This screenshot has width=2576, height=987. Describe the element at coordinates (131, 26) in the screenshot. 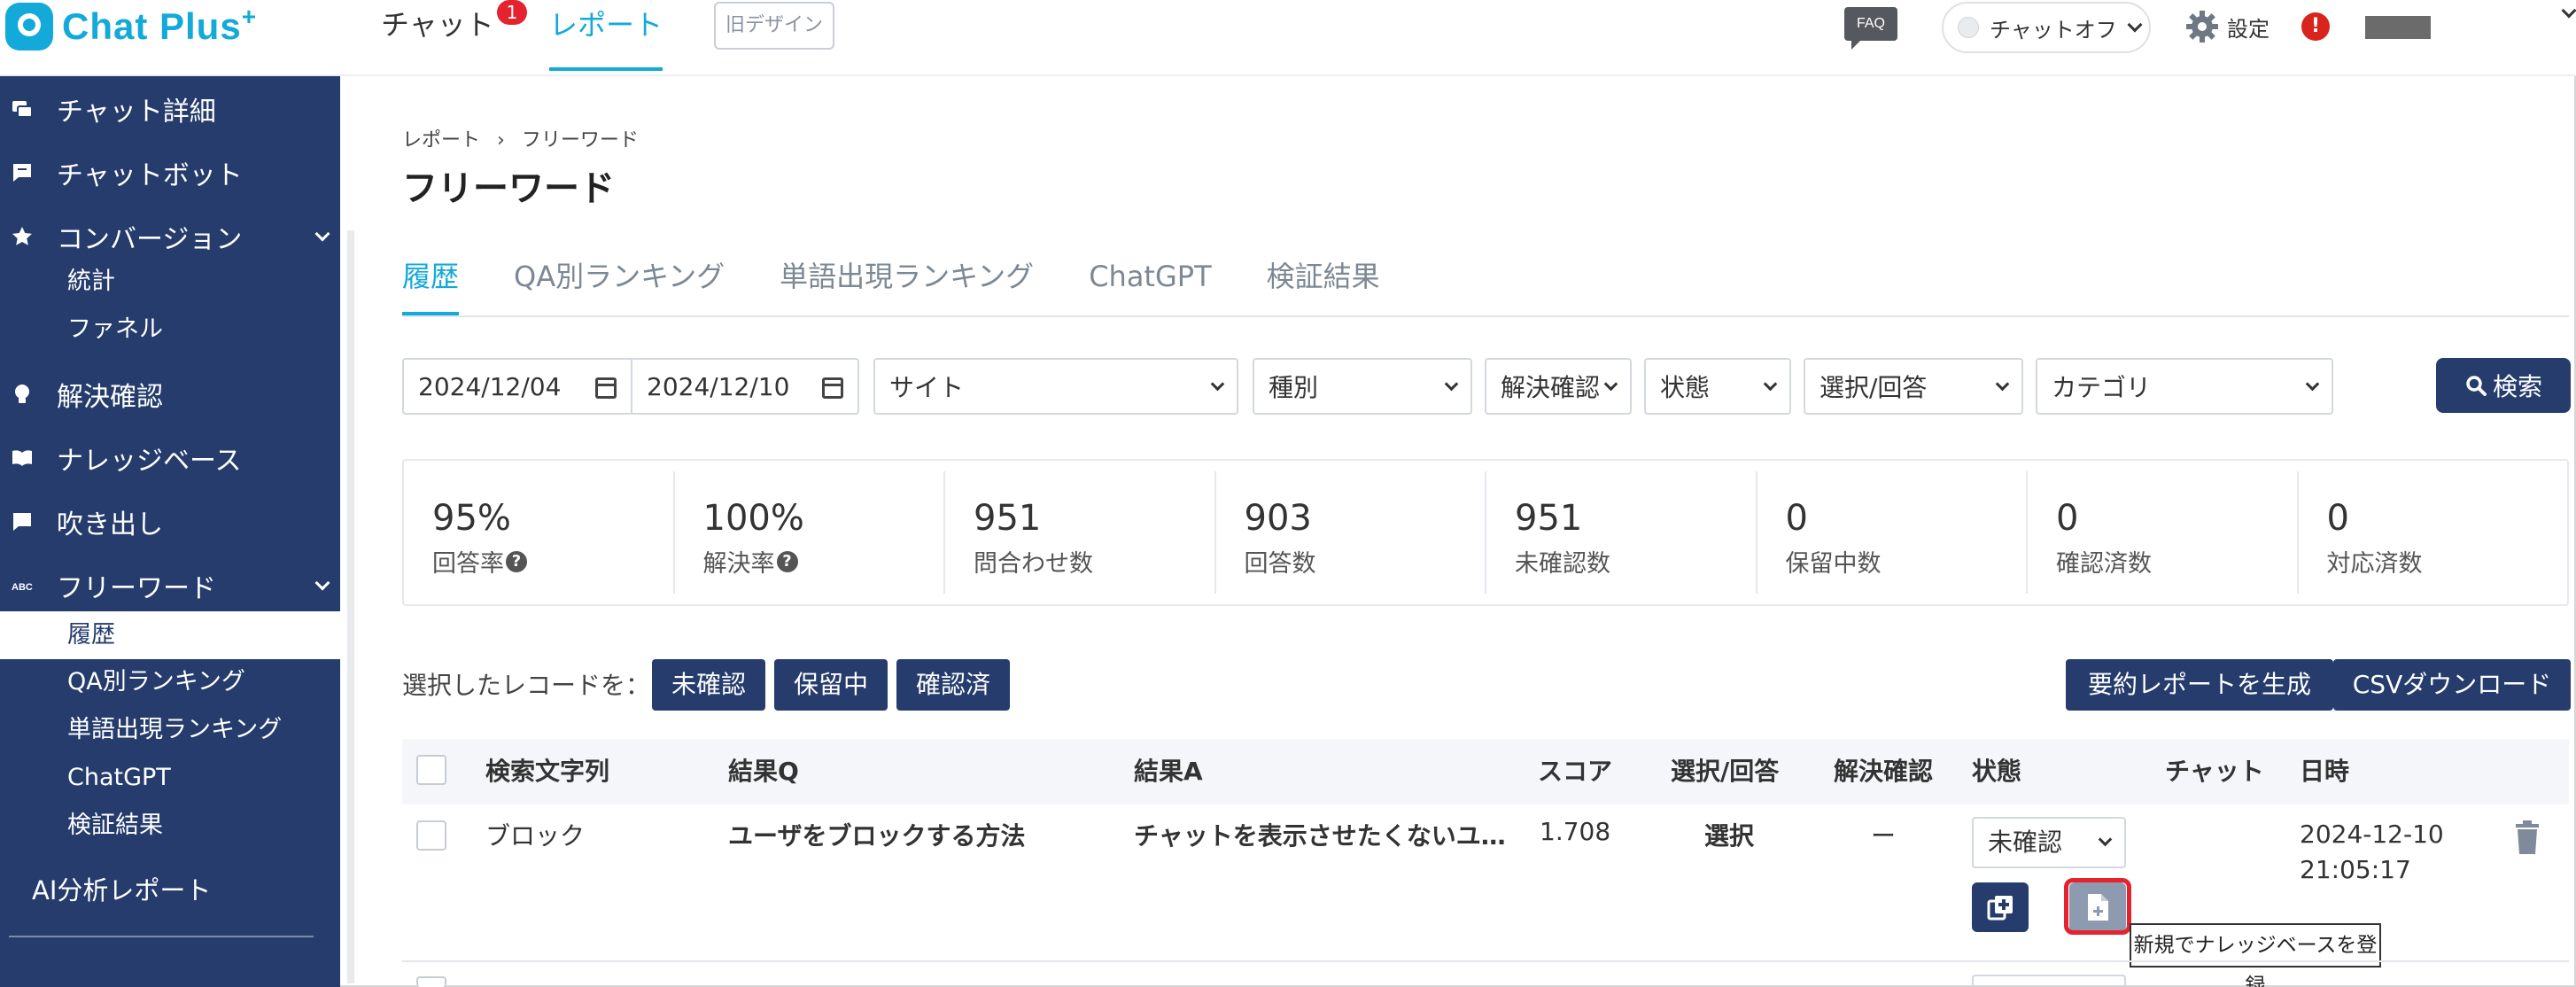

I see `chatplus-logo: Chat Plus+` at that location.